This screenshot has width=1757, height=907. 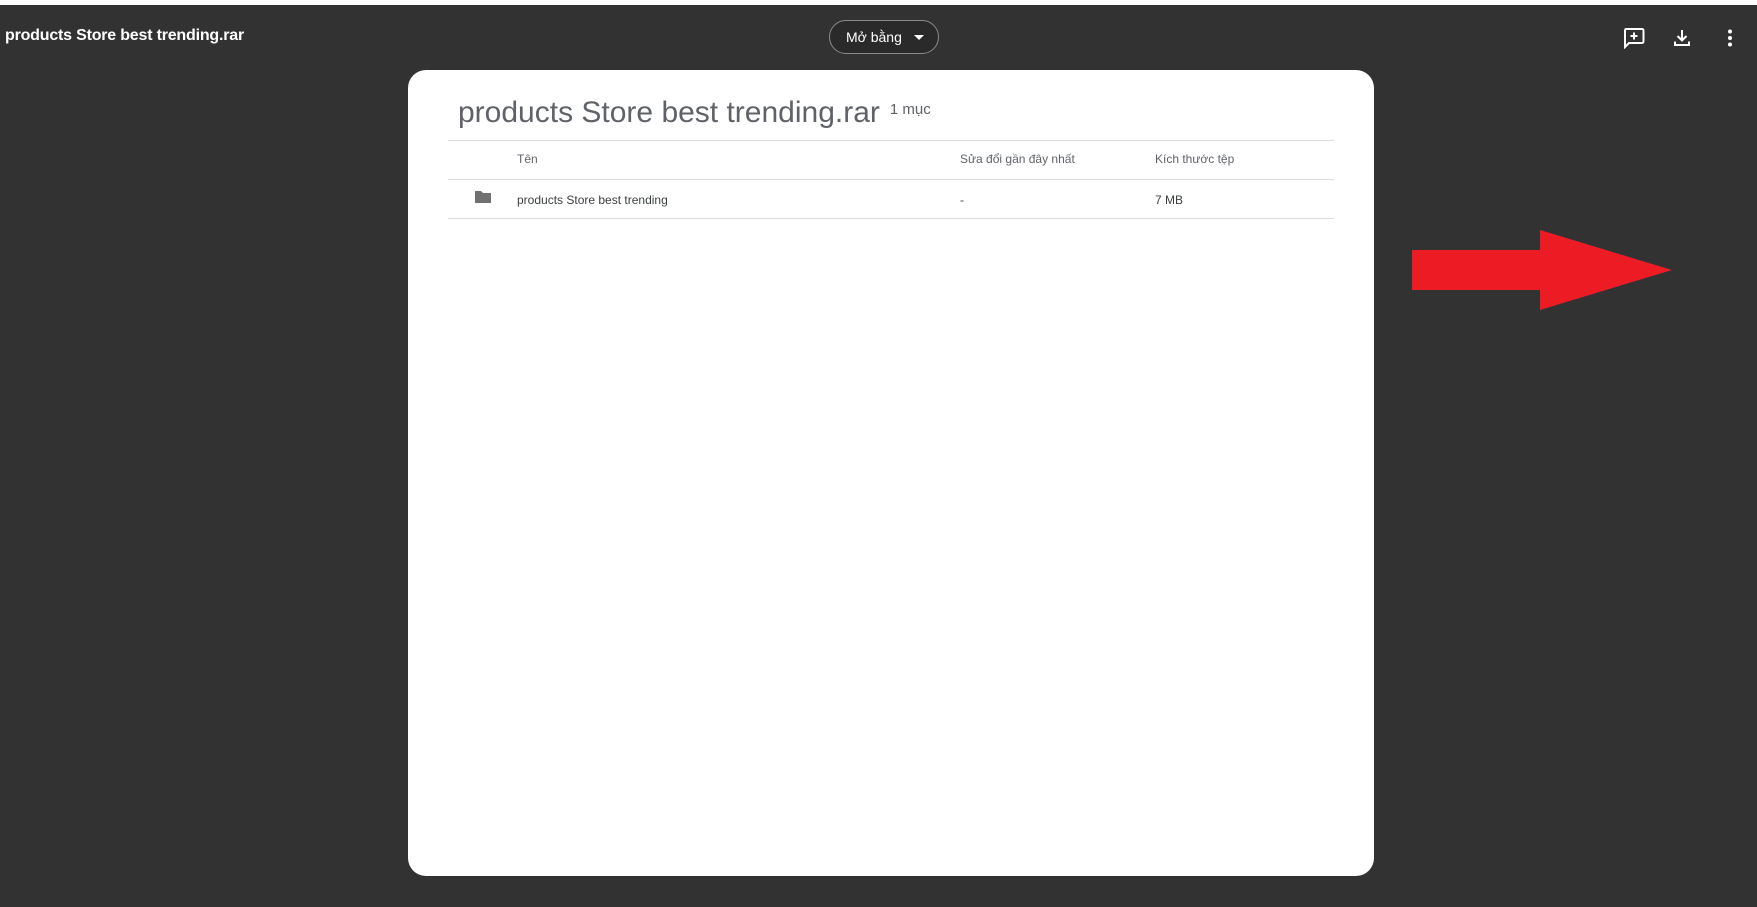 I want to click on row-size: 7 MB, so click(x=1169, y=200).